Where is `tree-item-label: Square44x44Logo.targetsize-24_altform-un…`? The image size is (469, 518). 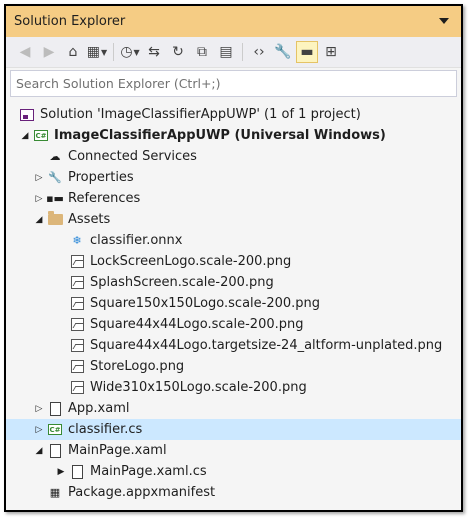
tree-item-label: Square44x44Logo.targetsize-24_altform-un… is located at coordinates (266, 345).